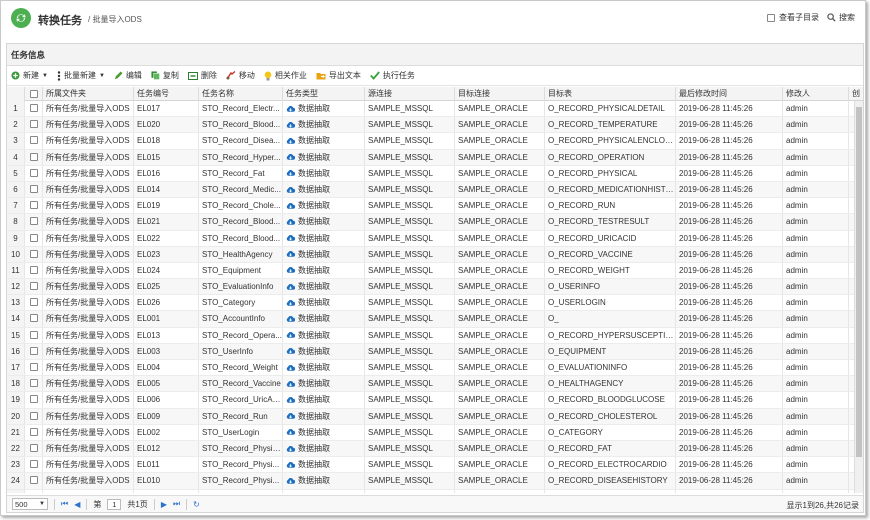  What do you see at coordinates (202, 75) in the screenshot?
I see `delete-button: 删除` at bounding box center [202, 75].